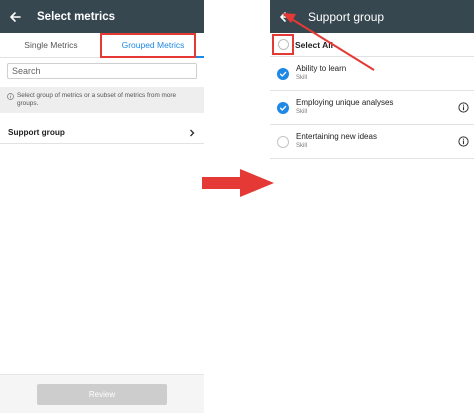 The width and height of the screenshot is (474, 413). What do you see at coordinates (283, 141) in the screenshot?
I see `unchecked-icon` at bounding box center [283, 141].